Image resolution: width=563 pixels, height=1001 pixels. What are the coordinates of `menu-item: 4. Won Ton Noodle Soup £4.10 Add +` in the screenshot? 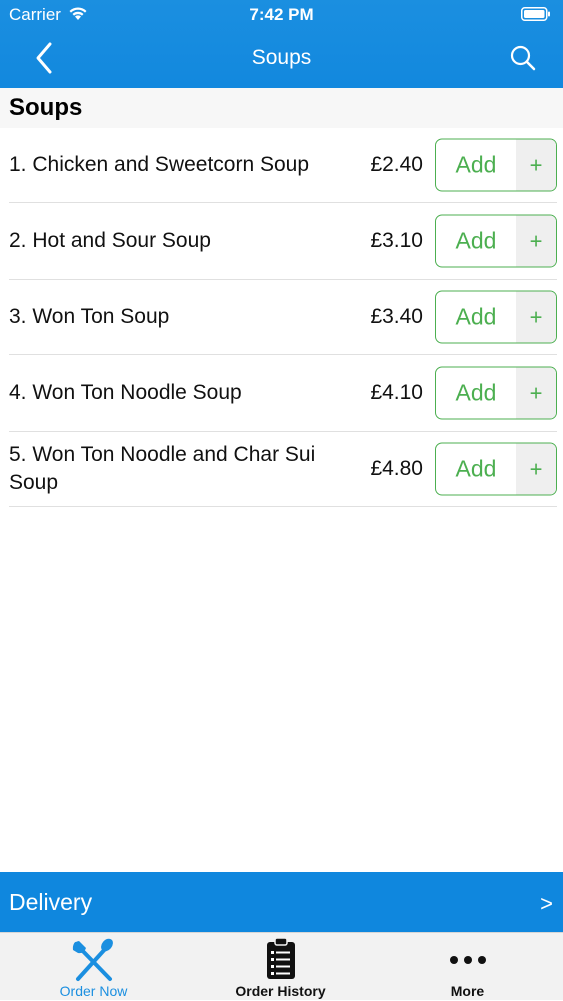 It's located at (283, 393).